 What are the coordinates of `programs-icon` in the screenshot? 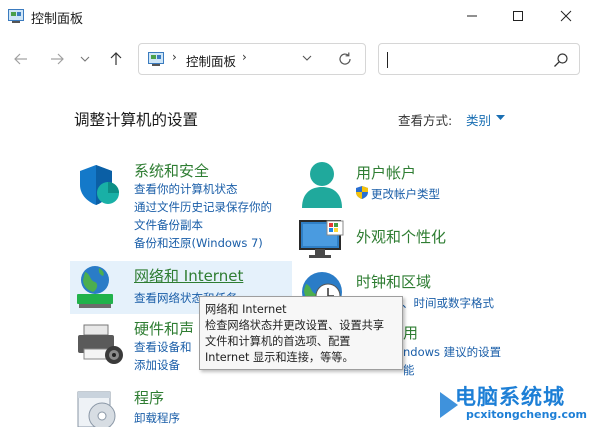 It's located at (96, 409).